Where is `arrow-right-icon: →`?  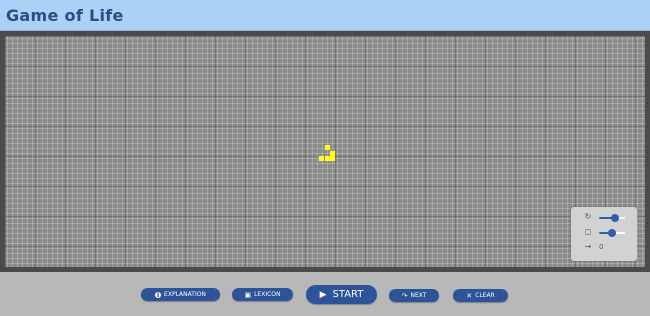
arrow-right-icon: → is located at coordinates (588, 246).